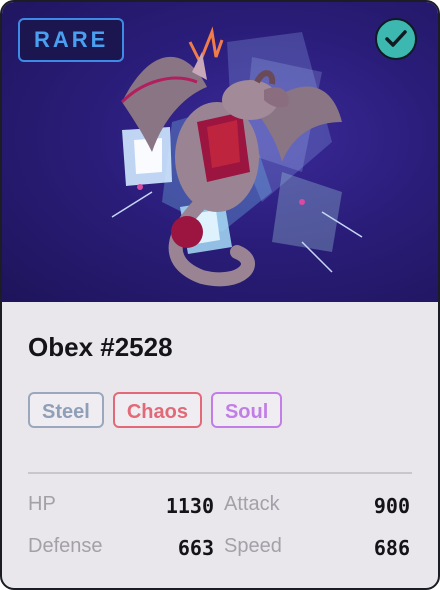  What do you see at coordinates (189, 506) in the screenshot?
I see `stat-value-hp: 1130` at bounding box center [189, 506].